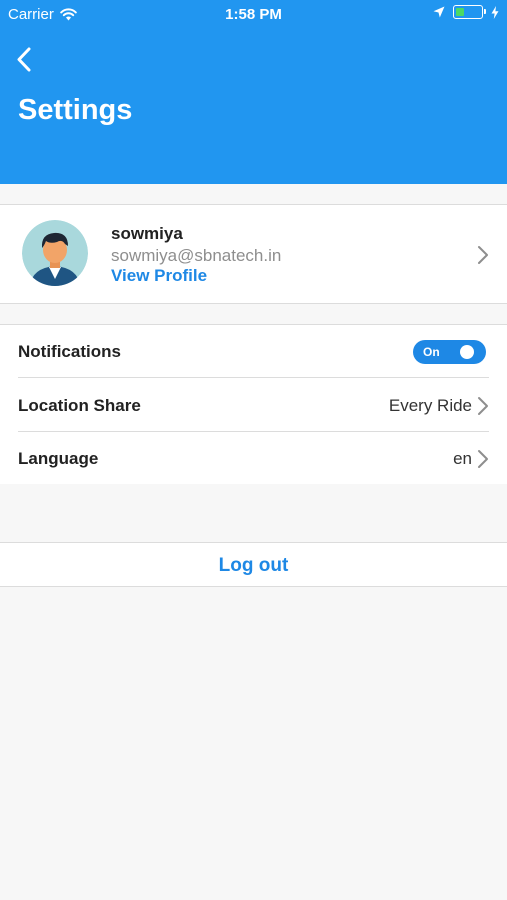 Image resolution: width=507 pixels, height=900 pixels. I want to click on language-label: Language, so click(58, 458).